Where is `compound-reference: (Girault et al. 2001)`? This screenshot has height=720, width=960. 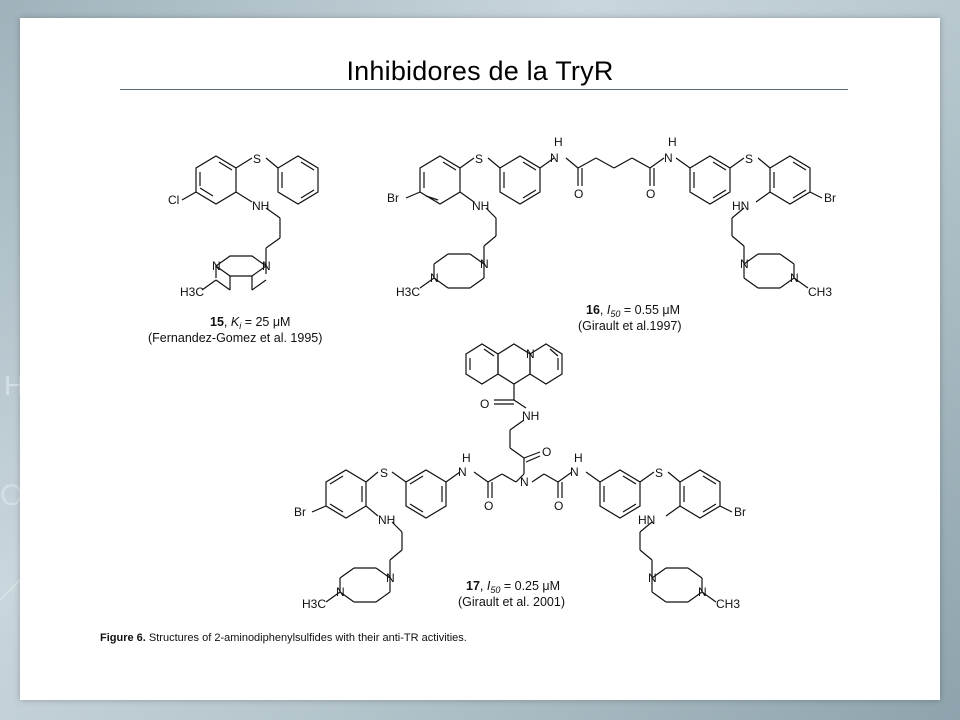 compound-reference: (Girault et al. 2001) is located at coordinates (511, 602).